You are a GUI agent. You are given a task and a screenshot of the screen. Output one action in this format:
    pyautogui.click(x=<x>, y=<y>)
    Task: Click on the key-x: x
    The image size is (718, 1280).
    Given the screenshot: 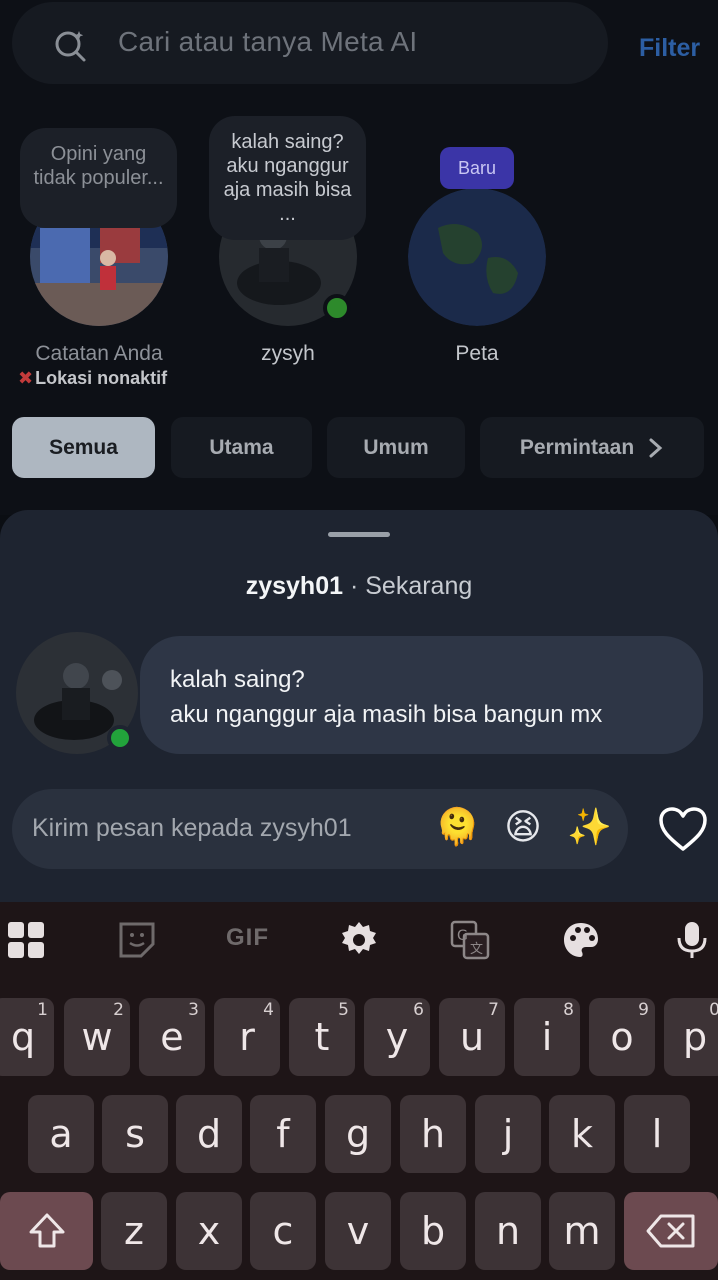 What is the action you would take?
    pyautogui.click(x=209, y=1231)
    